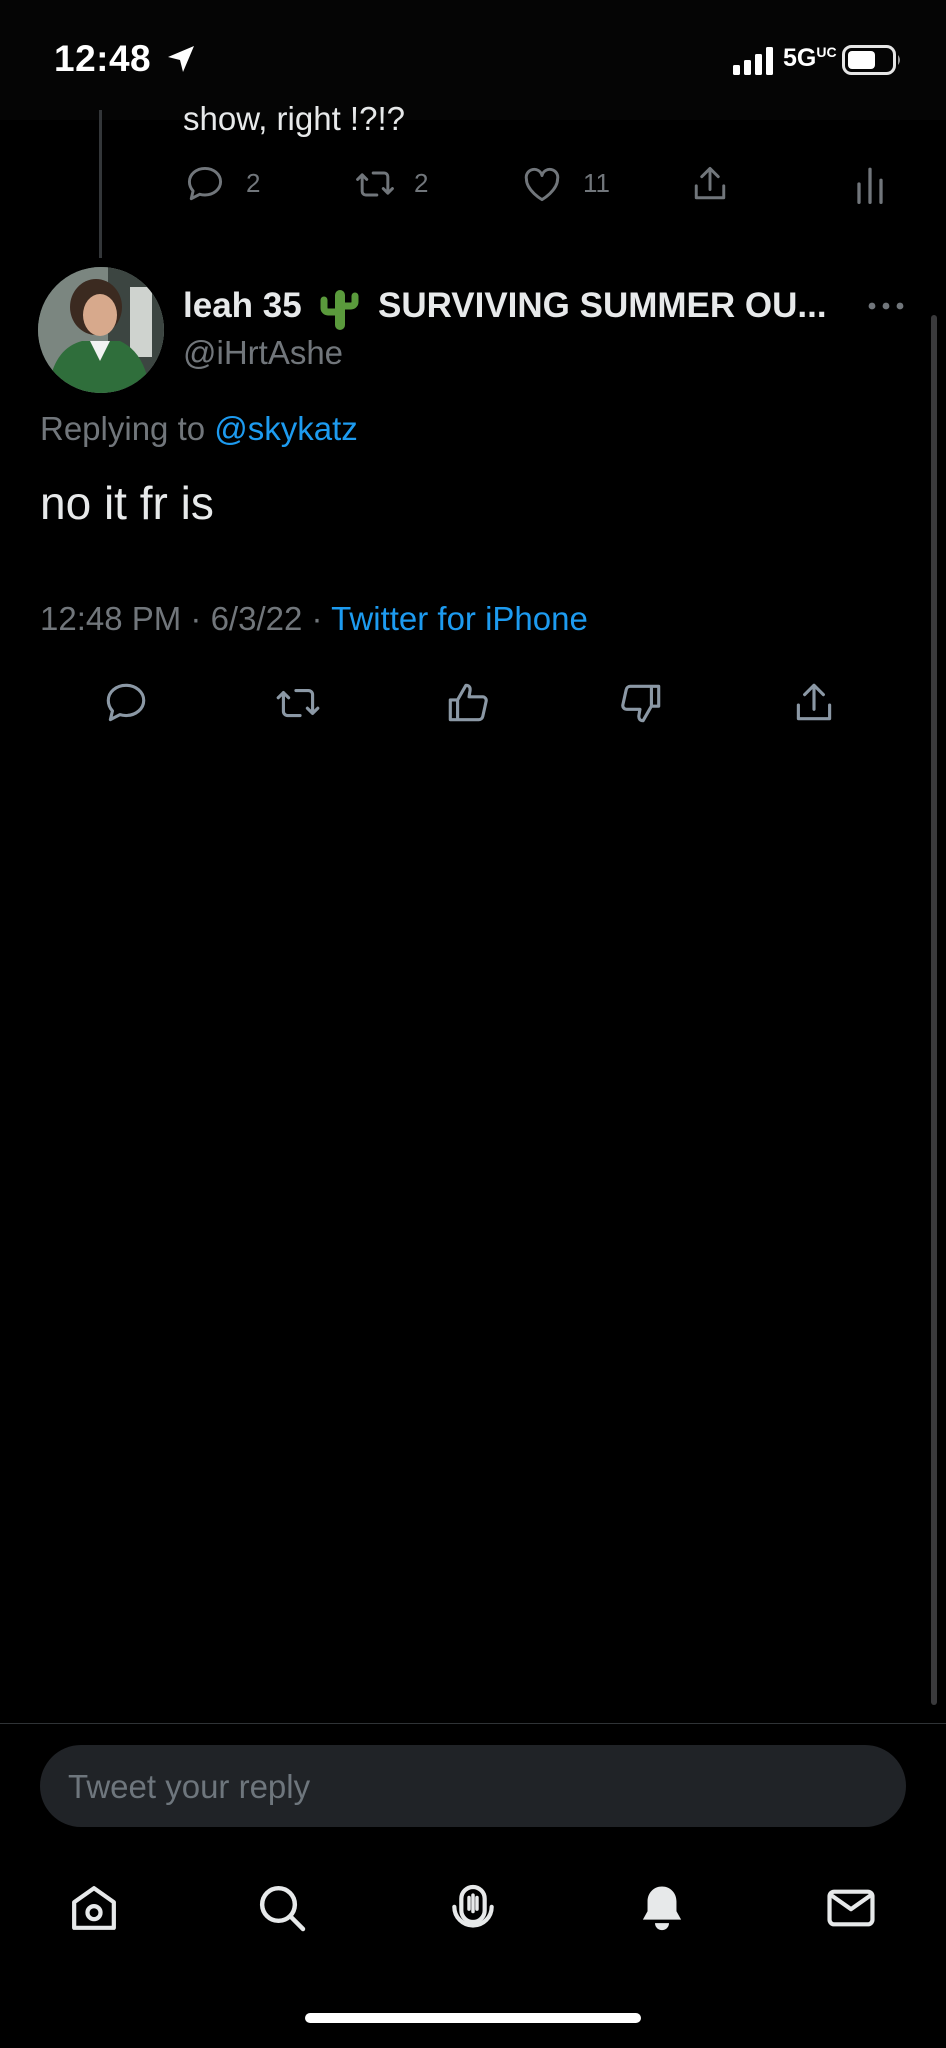 The image size is (946, 2048). What do you see at coordinates (468, 703) in the screenshot?
I see `thumbs-up-icon` at bounding box center [468, 703].